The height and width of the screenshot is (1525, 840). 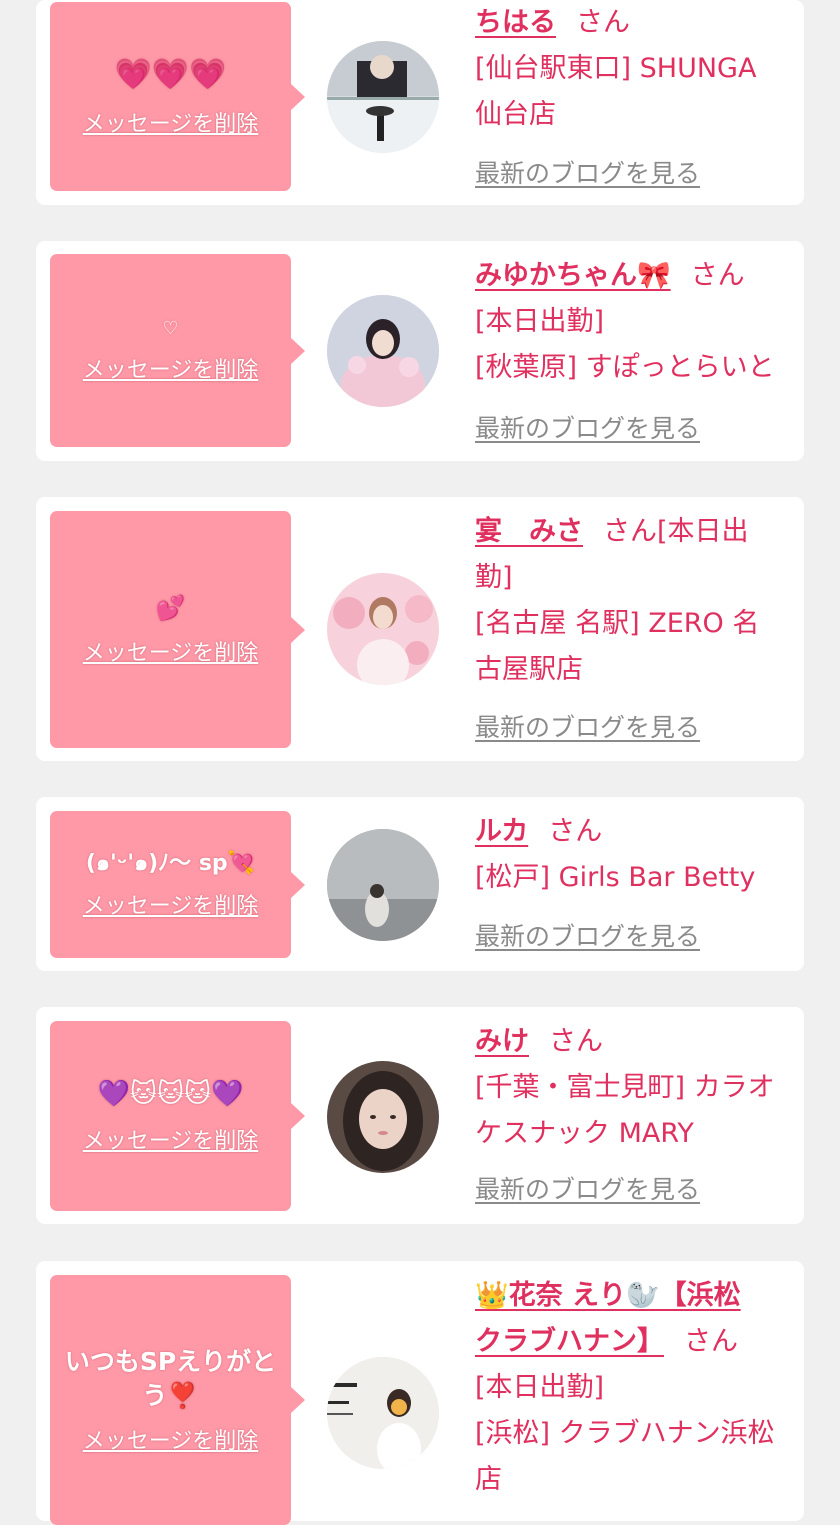 I want to click on message-bubble: (๑'ᵕ'๑)ﾉ〜 sp💘 メッセージを削除, so click(x=177, y=884).